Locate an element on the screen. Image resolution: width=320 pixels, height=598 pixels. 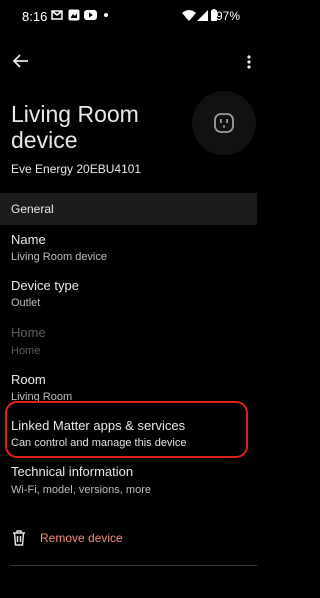
name-row-title: Name is located at coordinates (28, 239).